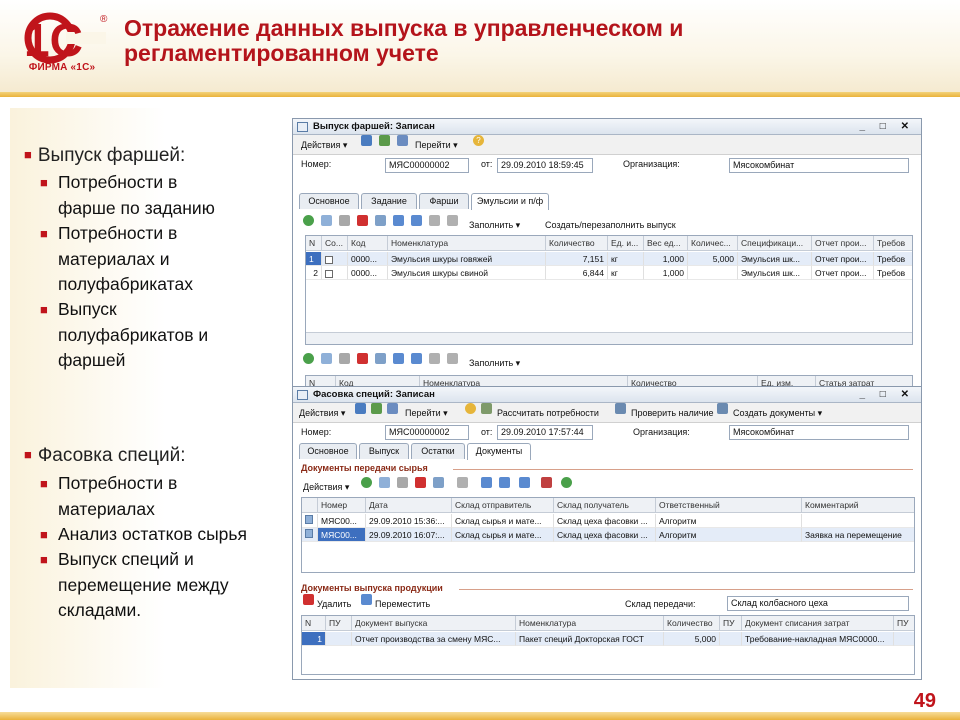  Describe the element at coordinates (366, 599) in the screenshot. I see `move-icon` at that location.